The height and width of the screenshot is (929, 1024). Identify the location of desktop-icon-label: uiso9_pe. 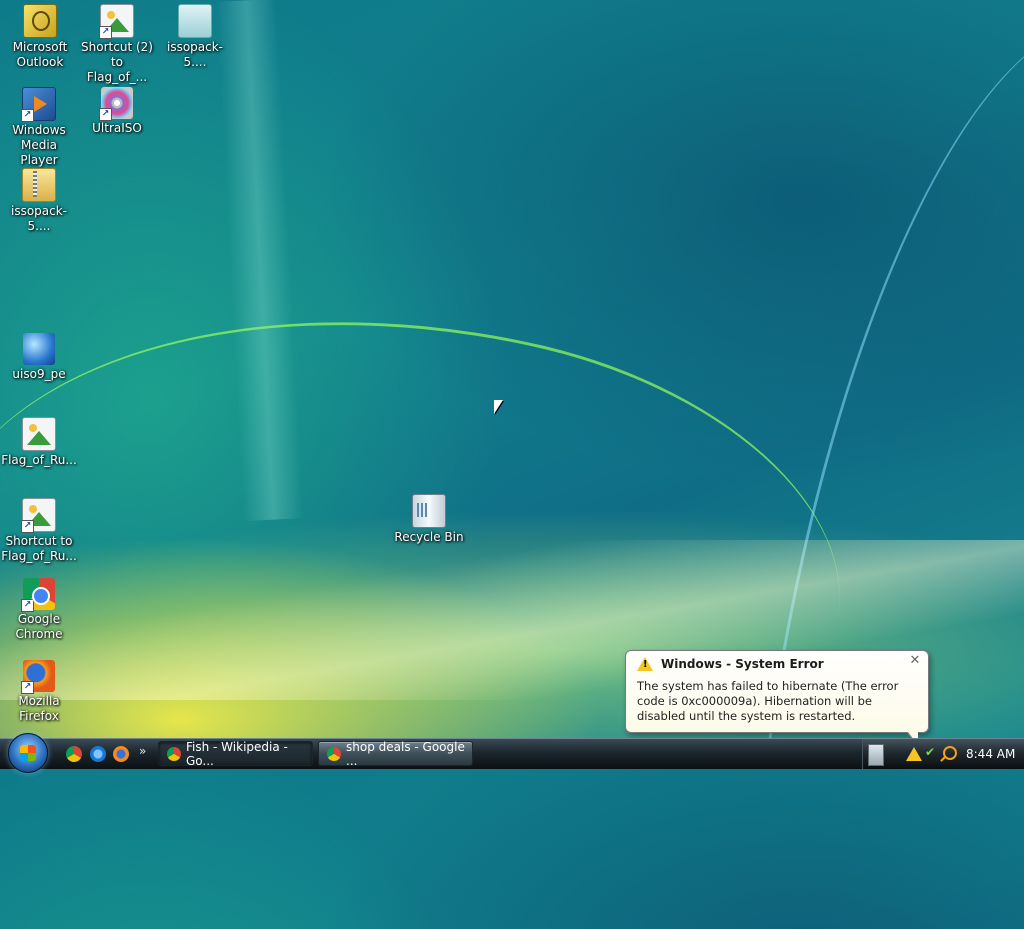
(39, 374).